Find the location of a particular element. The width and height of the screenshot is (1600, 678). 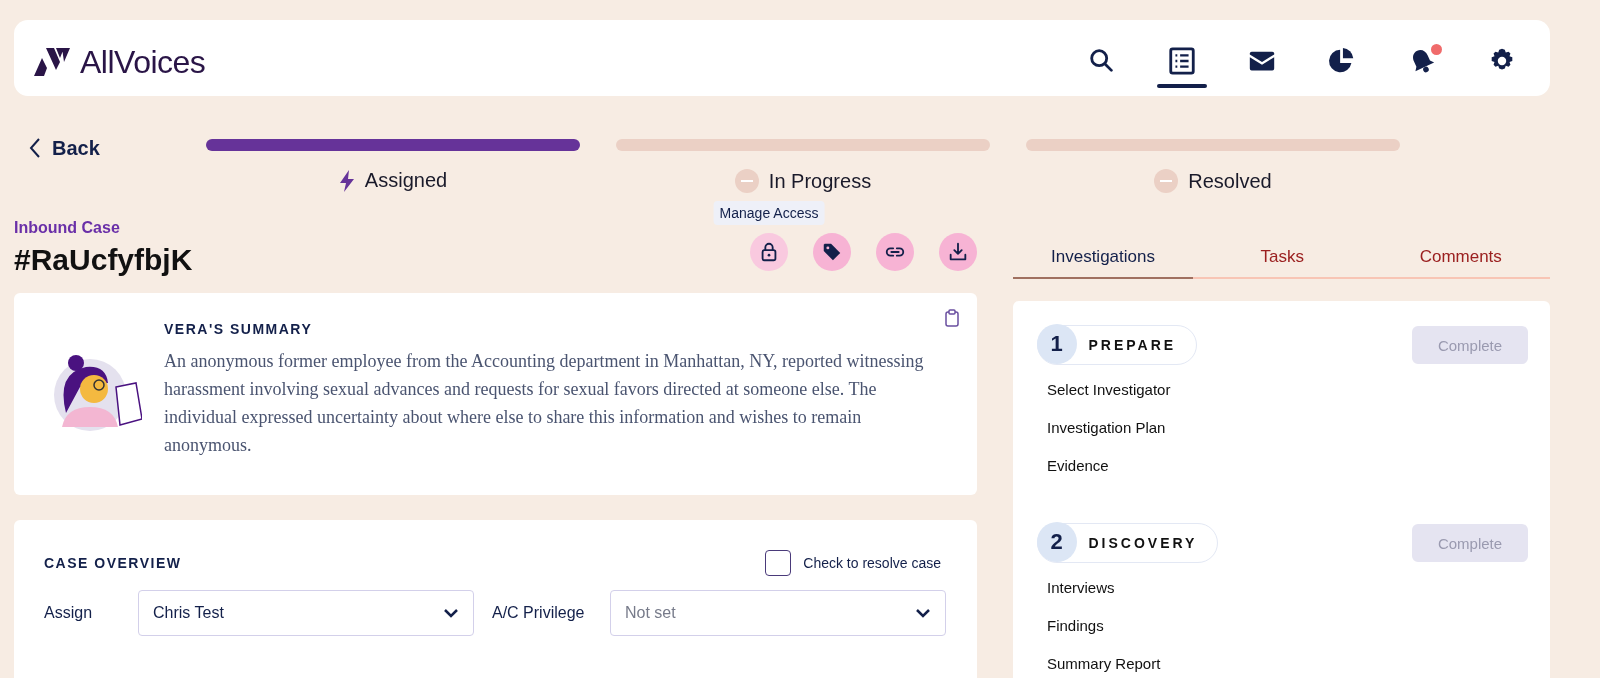

step-label: Resolved is located at coordinates (1230, 181).